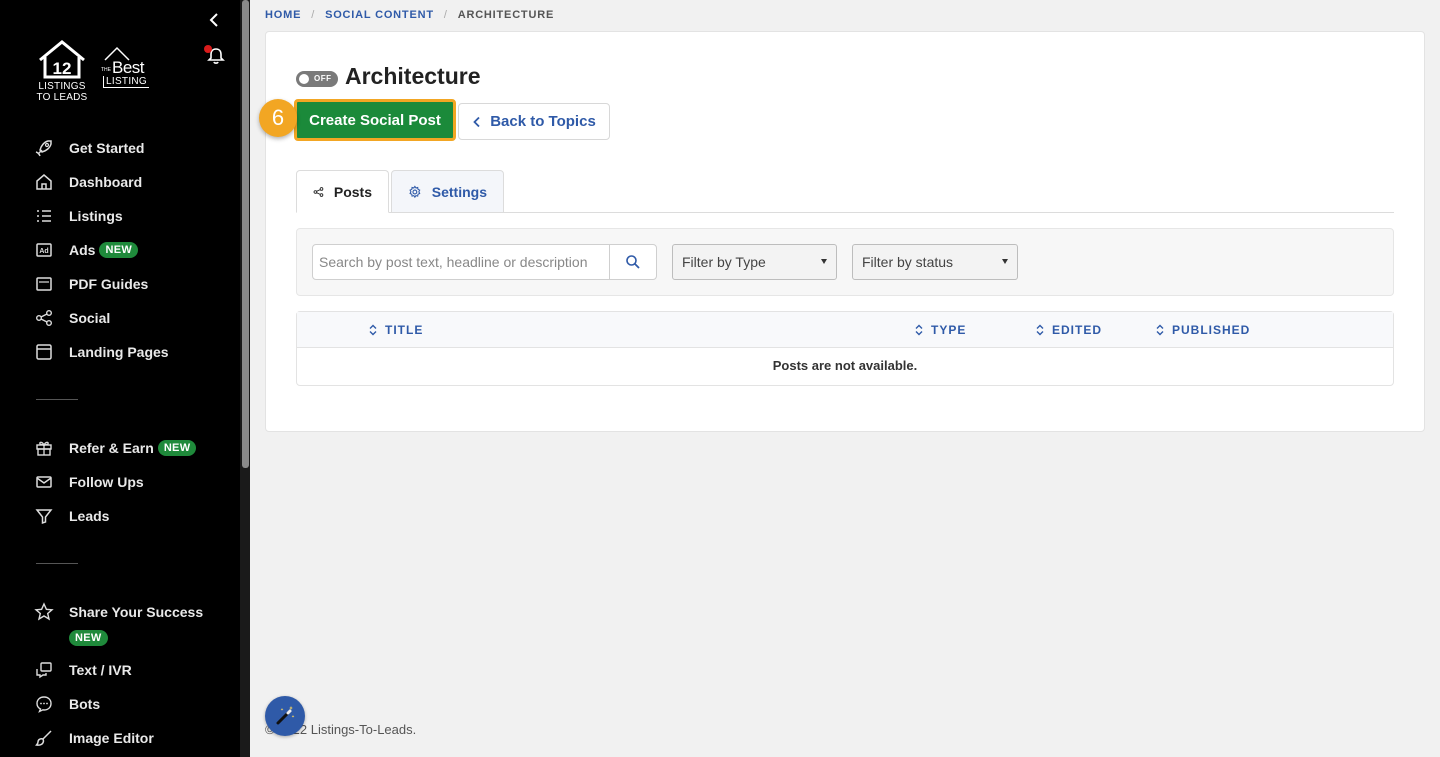  Describe the element at coordinates (45, 352) in the screenshot. I see `window-icon` at that location.